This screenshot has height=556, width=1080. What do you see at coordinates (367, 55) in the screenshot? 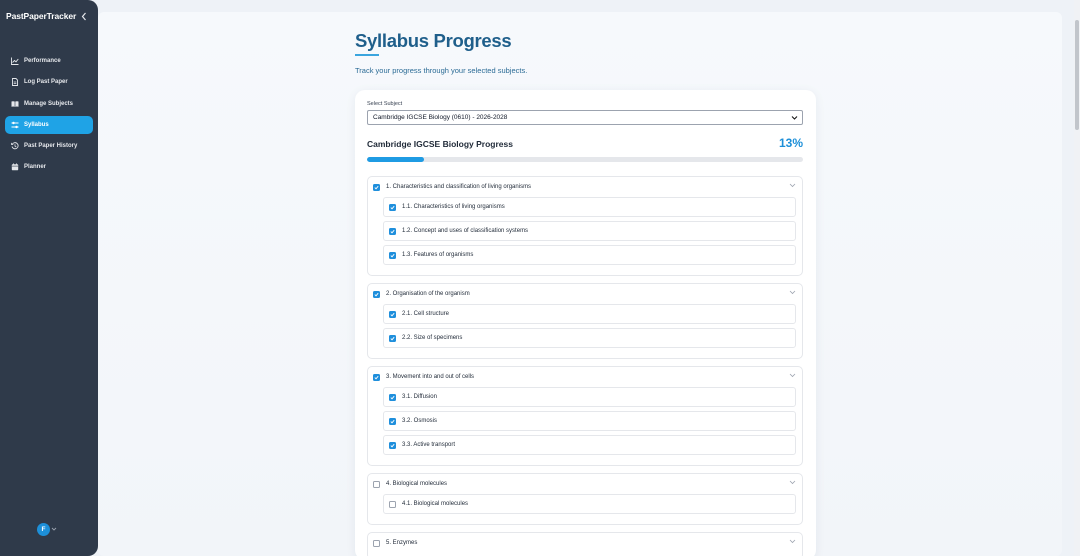
I see `title-underline` at bounding box center [367, 55].